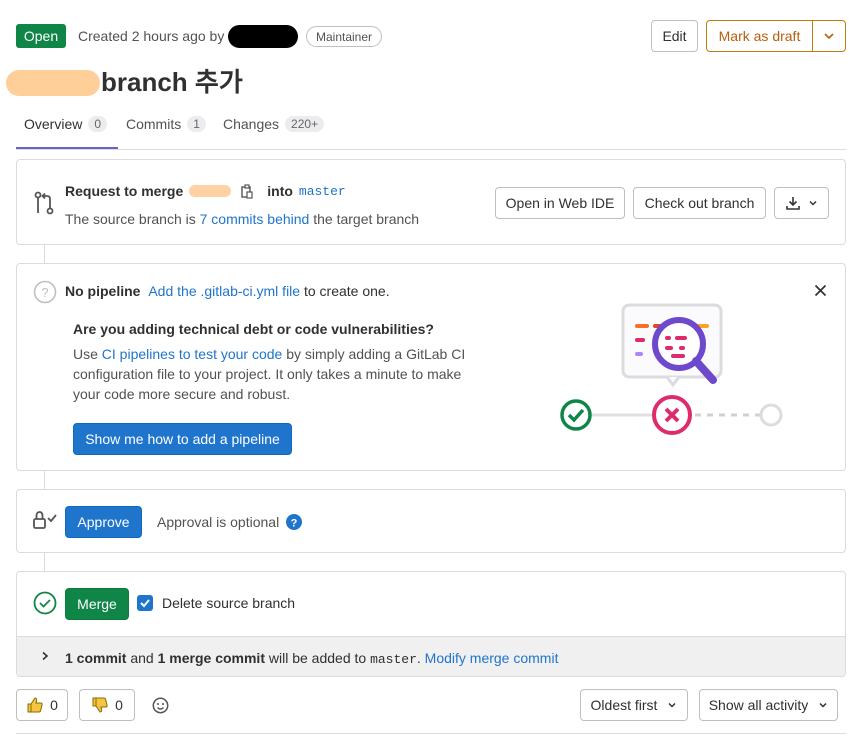  Describe the element at coordinates (820, 290) in the screenshot. I see `close-icon` at that location.